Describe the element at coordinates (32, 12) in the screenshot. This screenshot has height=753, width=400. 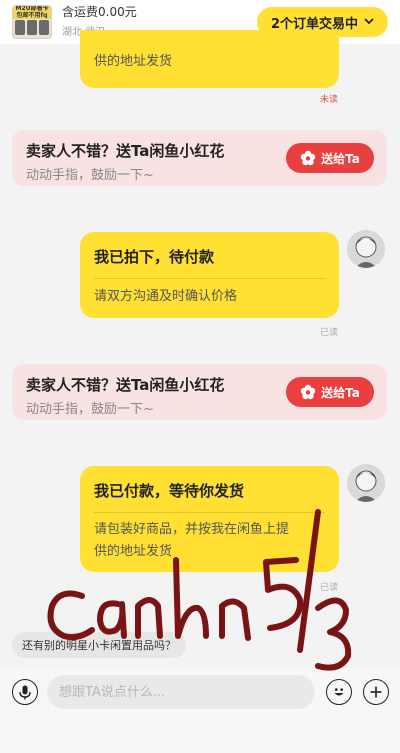
I see `thumbnail-caption: M2U部署卡 包邮不用fq` at that location.